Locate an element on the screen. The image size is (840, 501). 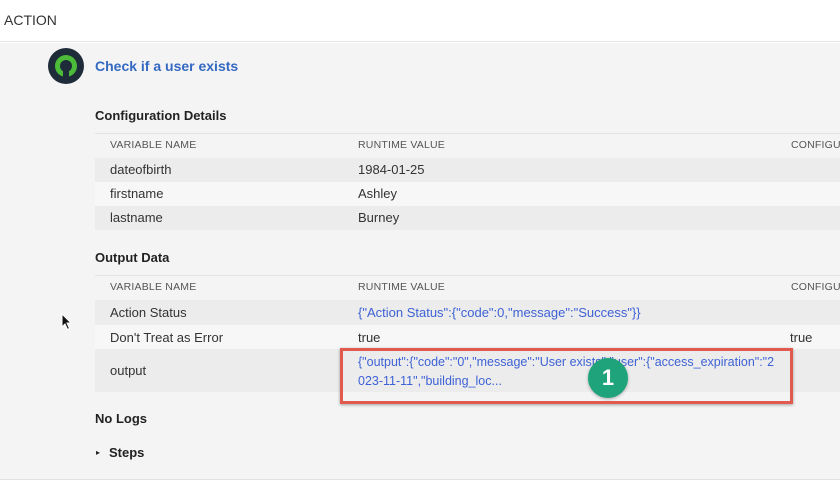
config-var-name: lastname is located at coordinates (136, 217).